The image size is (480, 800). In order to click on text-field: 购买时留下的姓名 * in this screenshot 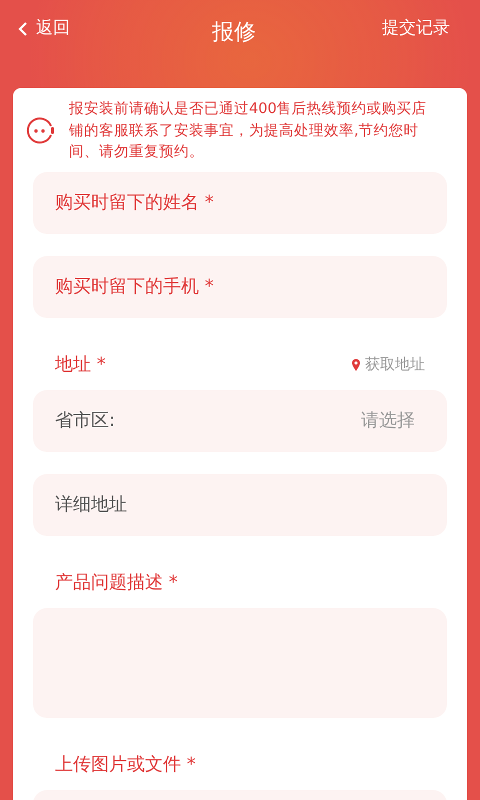, I will do `click(240, 203)`.